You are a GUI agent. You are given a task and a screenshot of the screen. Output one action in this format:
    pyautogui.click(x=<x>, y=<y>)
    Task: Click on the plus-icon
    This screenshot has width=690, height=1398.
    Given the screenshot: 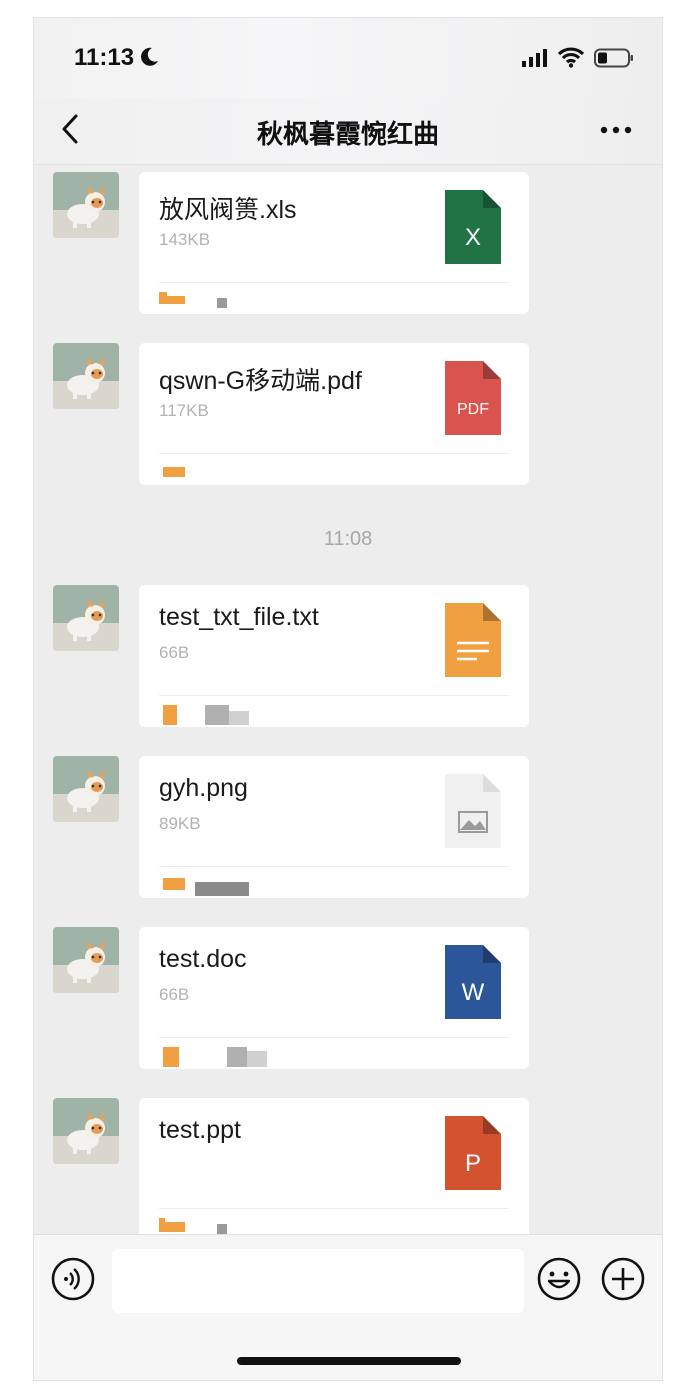 What is the action you would take?
    pyautogui.click(x=623, y=1279)
    